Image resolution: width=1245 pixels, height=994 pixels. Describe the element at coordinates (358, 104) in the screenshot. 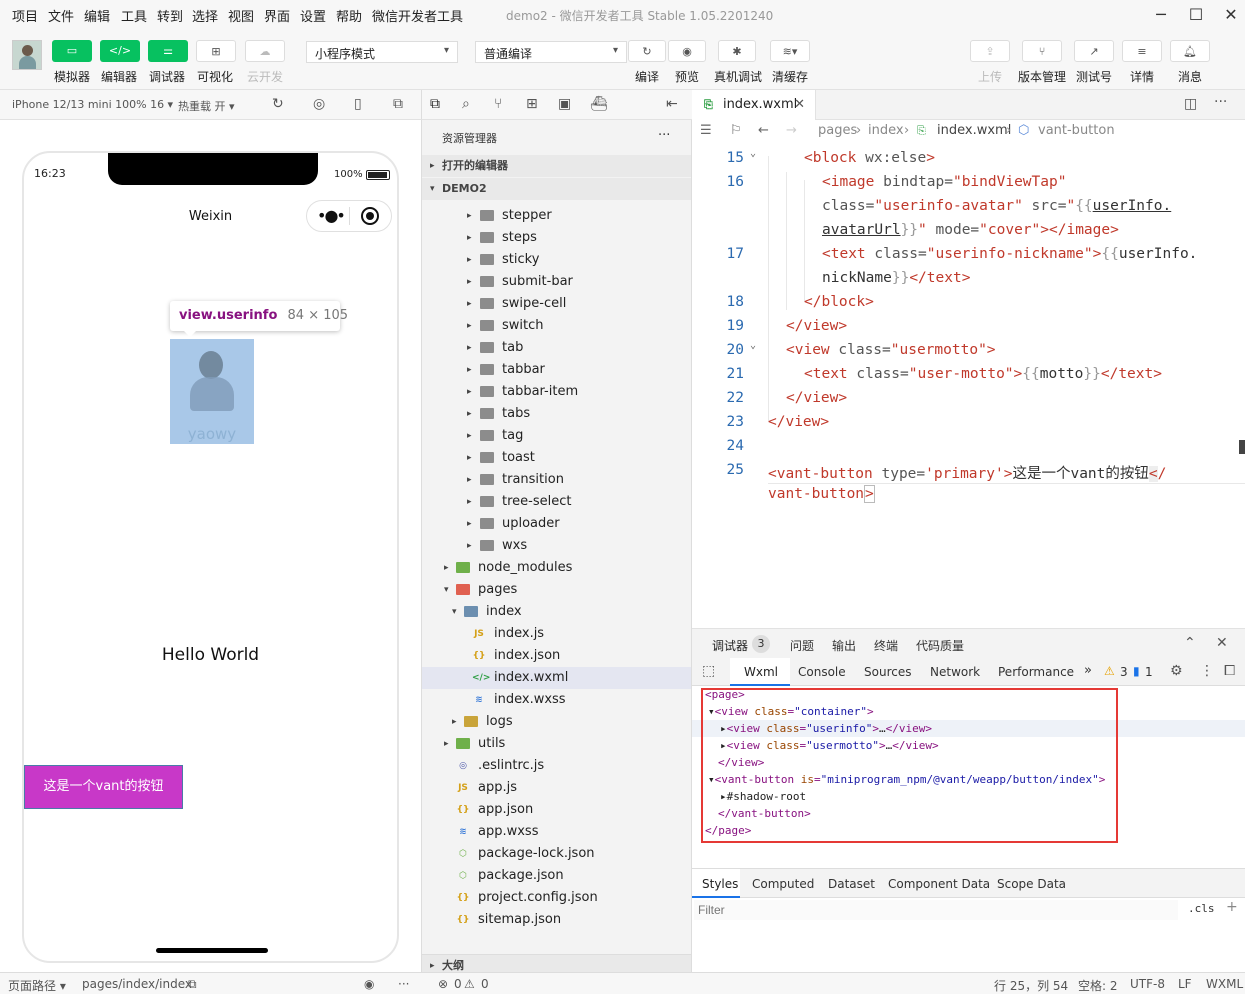

I see `phone-icon: ▯` at that location.